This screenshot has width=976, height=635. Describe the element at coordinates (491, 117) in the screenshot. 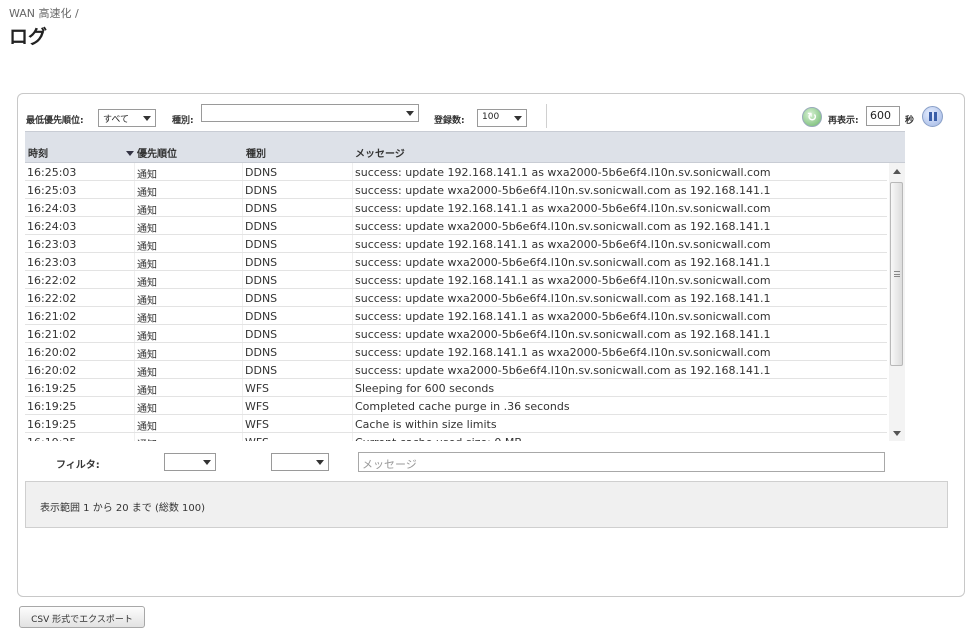

I see `count-select-value: 100` at that location.